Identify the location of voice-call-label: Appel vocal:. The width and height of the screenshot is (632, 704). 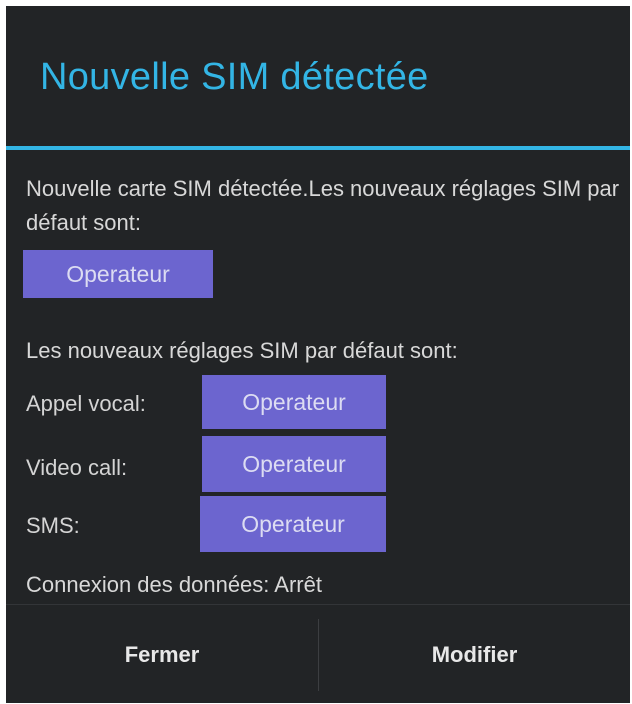
(86, 403).